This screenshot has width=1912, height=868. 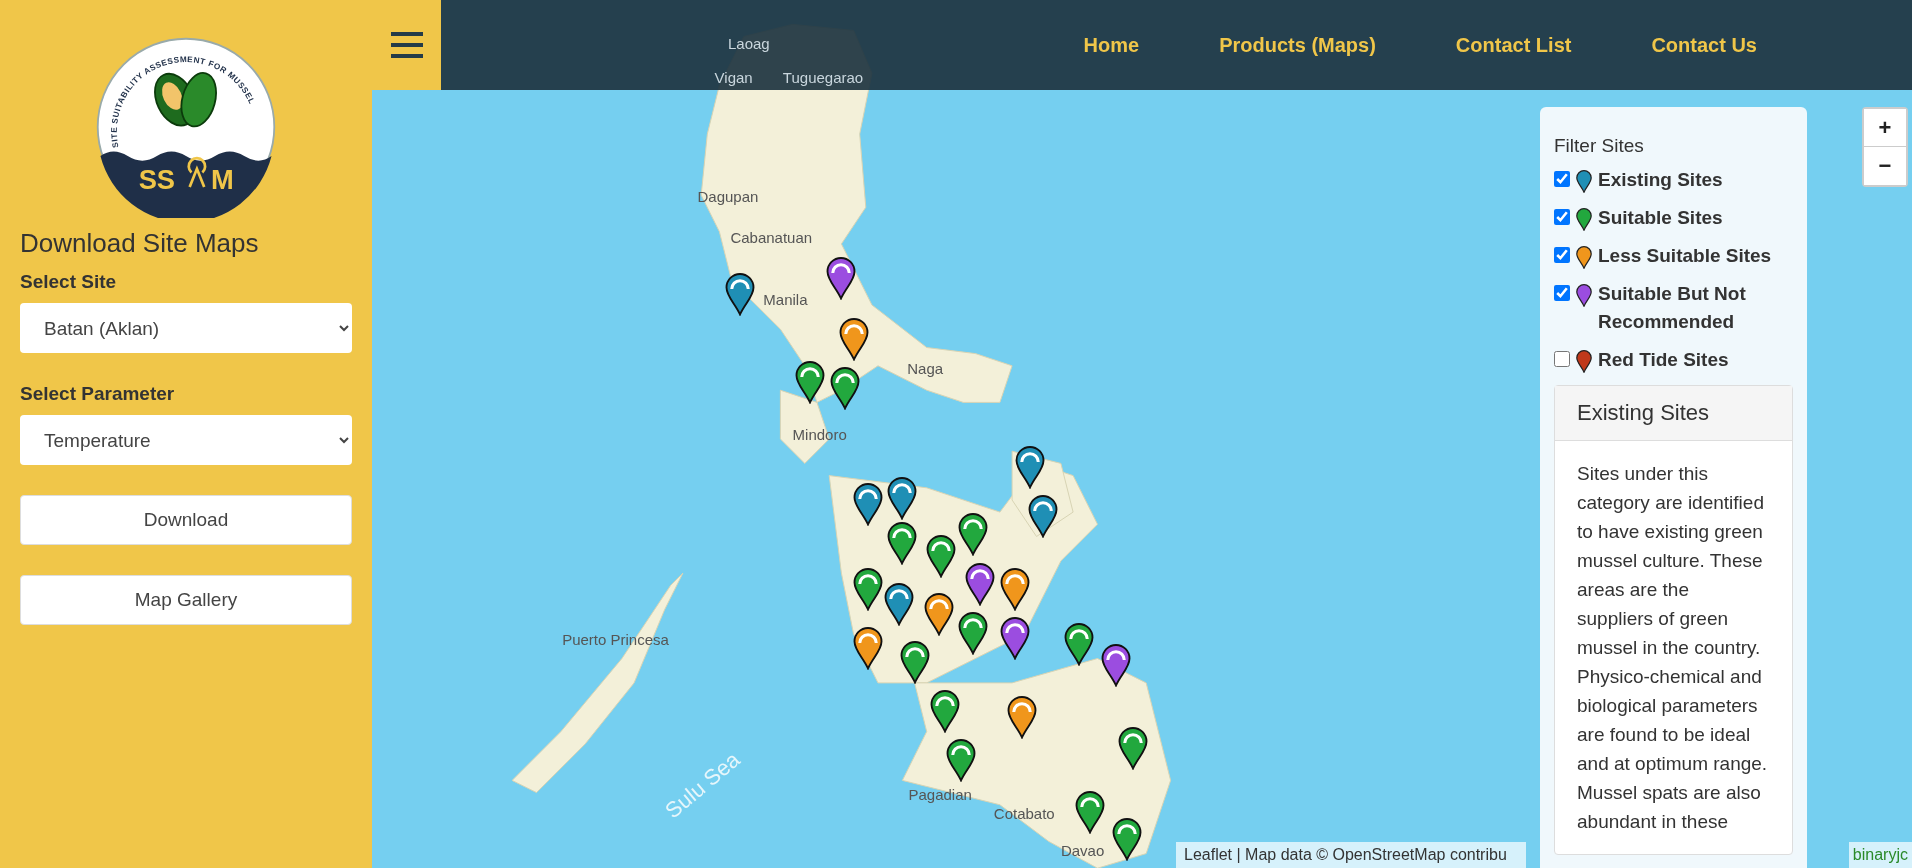 What do you see at coordinates (1672, 308) in the screenshot?
I see `filter-label: Suitable But Not Recommended` at bounding box center [1672, 308].